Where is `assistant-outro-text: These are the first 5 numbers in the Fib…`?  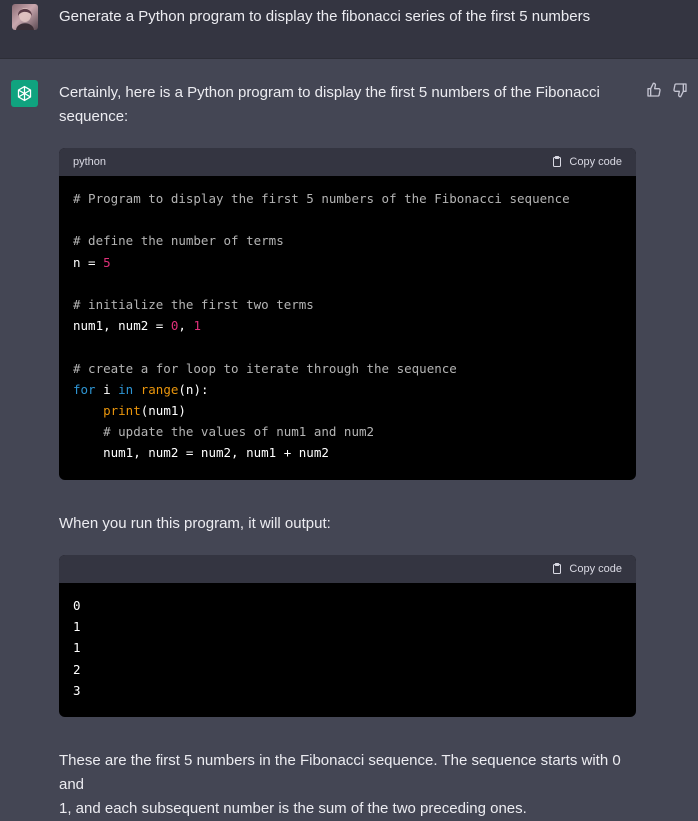
assistant-outro-text: These are the first 5 numbers in the Fib… is located at coordinates (351, 785).